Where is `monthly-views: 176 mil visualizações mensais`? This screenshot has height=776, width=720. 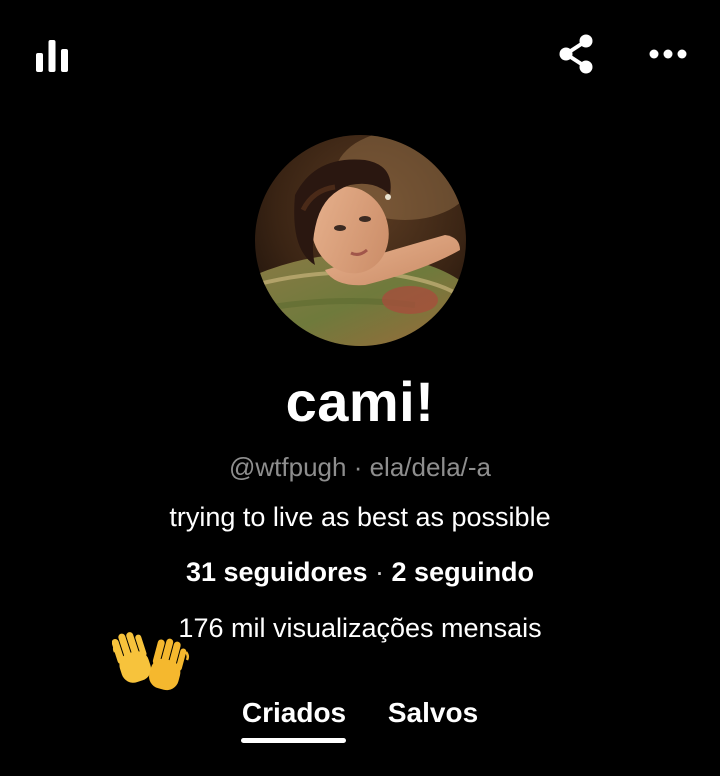 monthly-views: 176 mil visualizações mensais is located at coordinates (360, 628).